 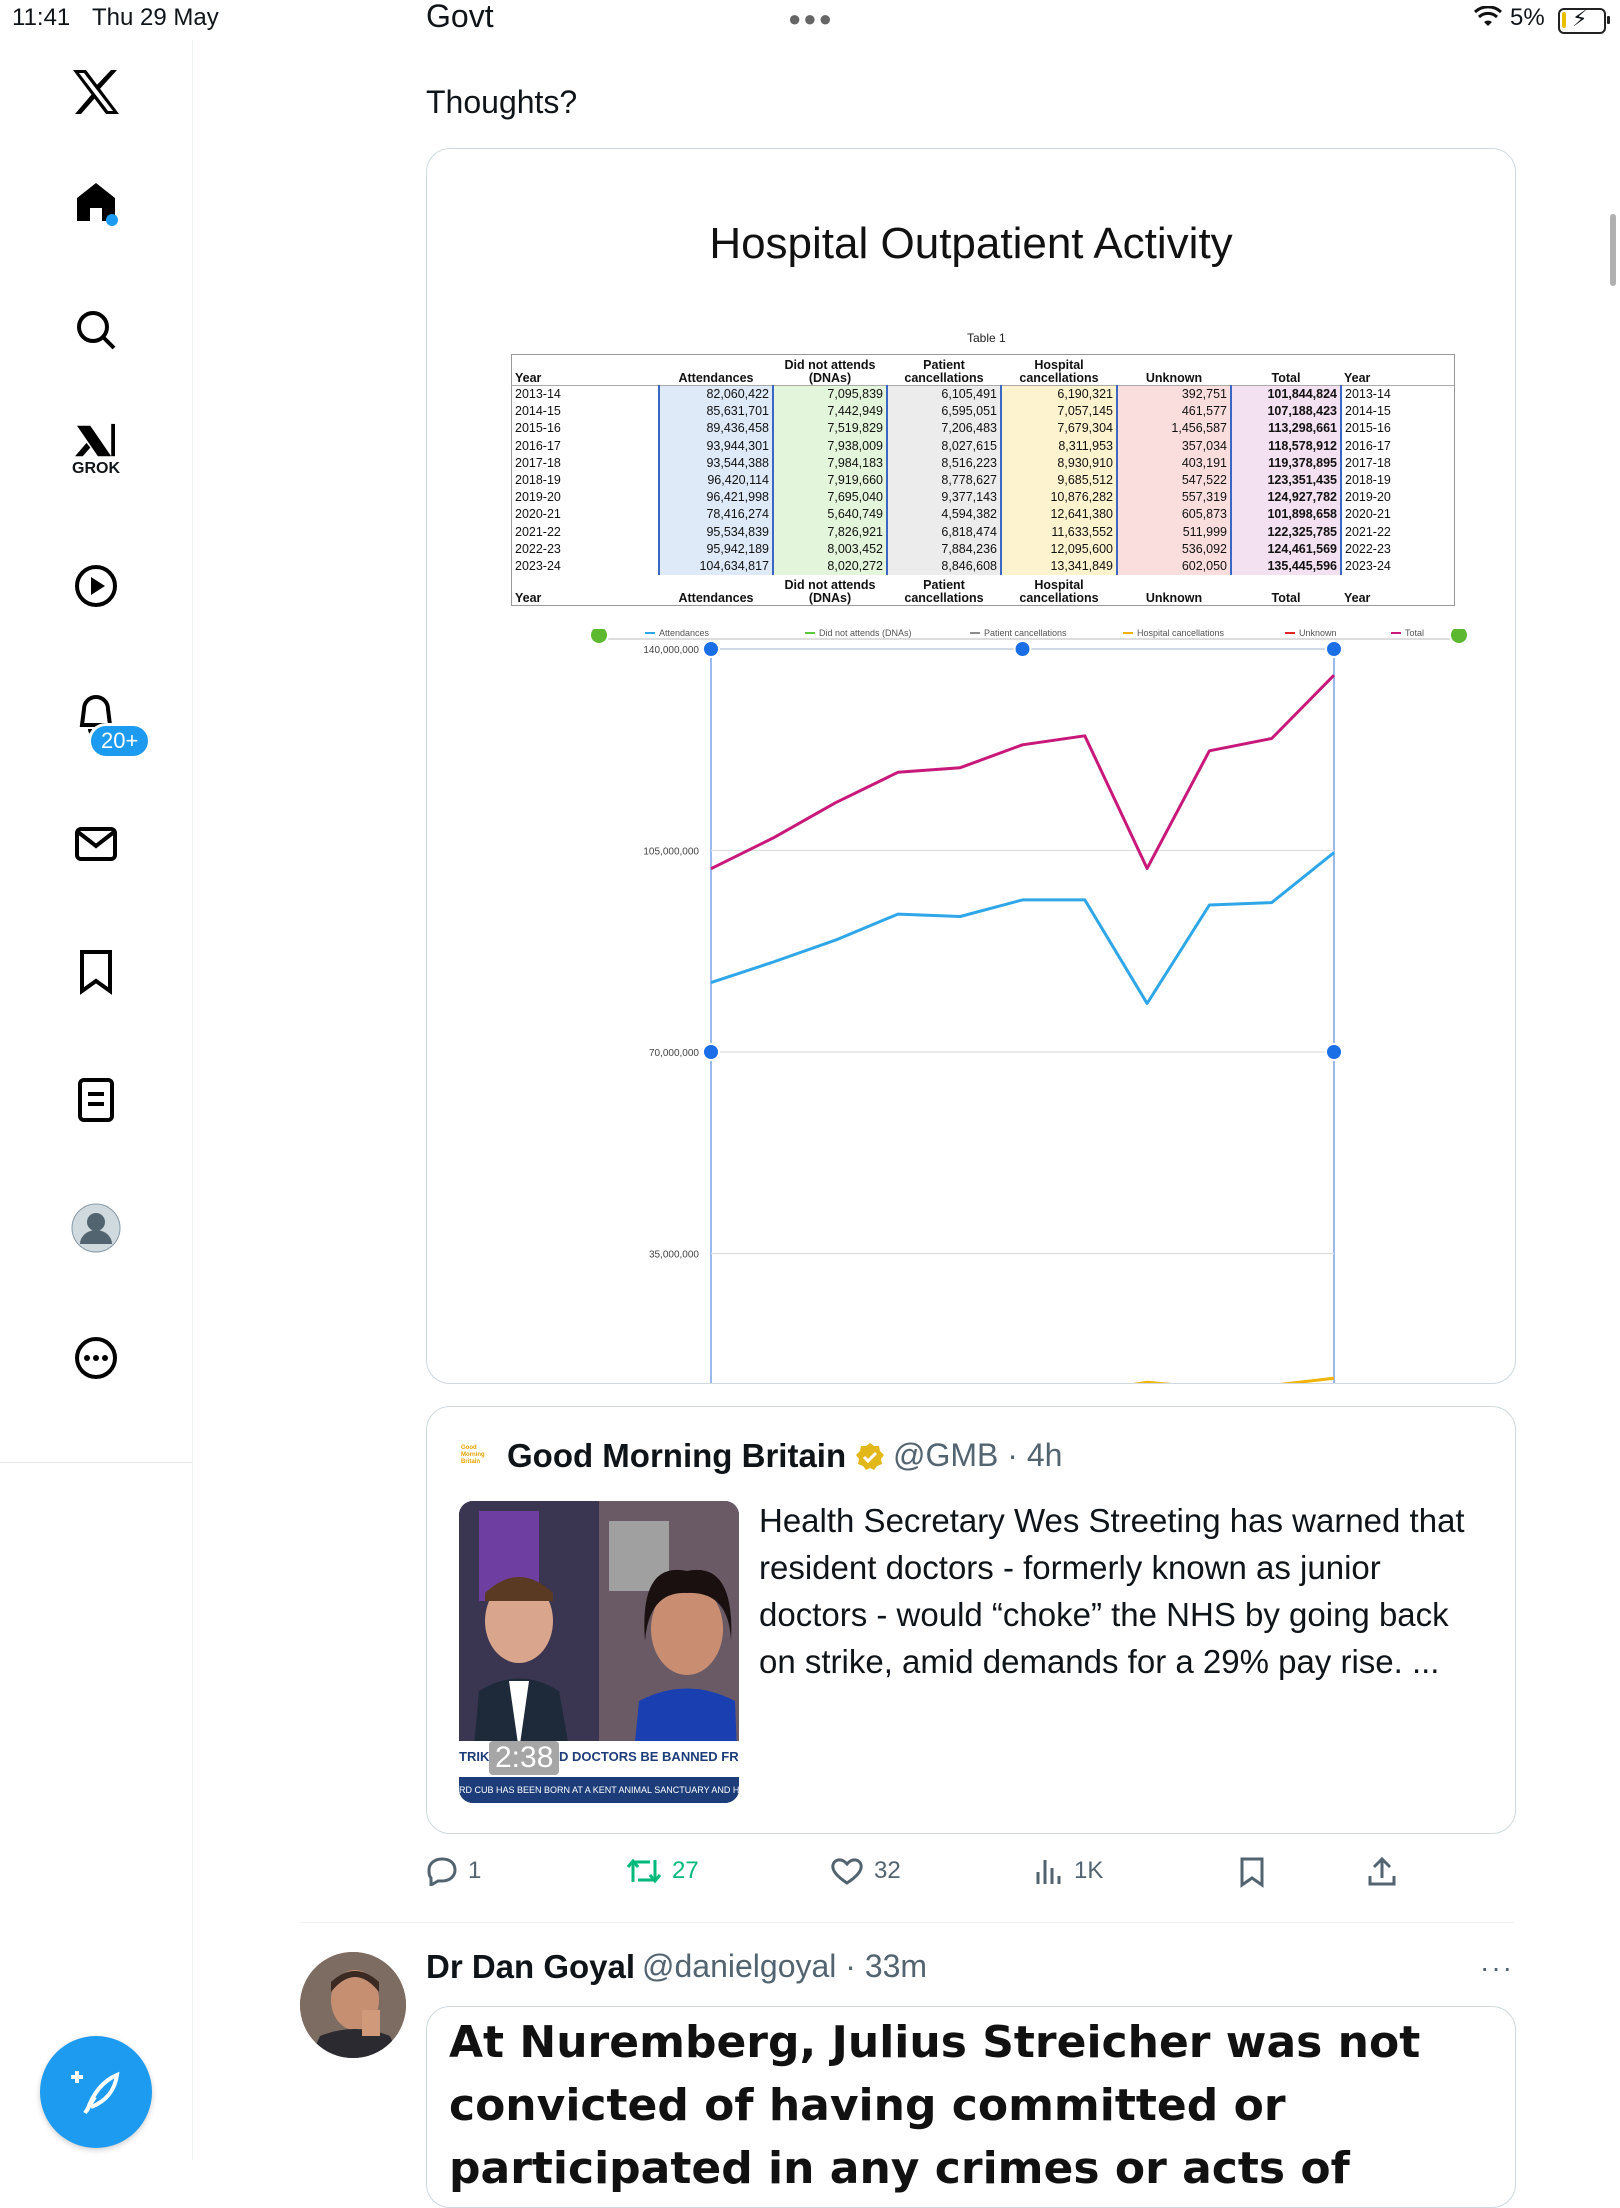 I want to click on lists-icon, so click(x=96, y=1100).